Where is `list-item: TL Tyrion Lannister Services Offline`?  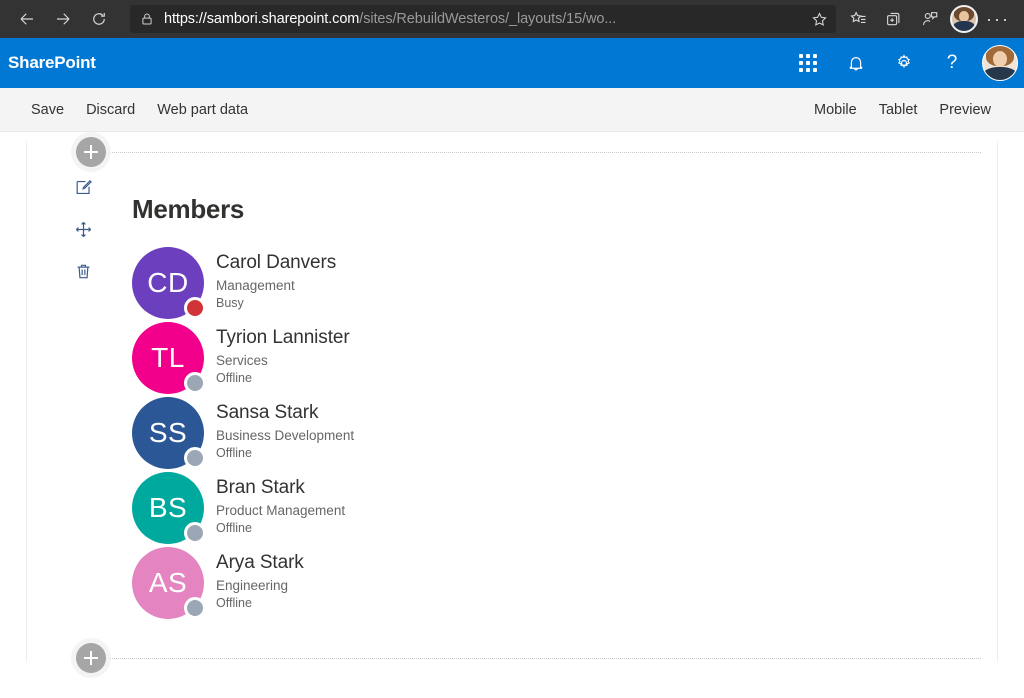 list-item: TL Tyrion Lannister Services Offline is located at coordinates (549, 359).